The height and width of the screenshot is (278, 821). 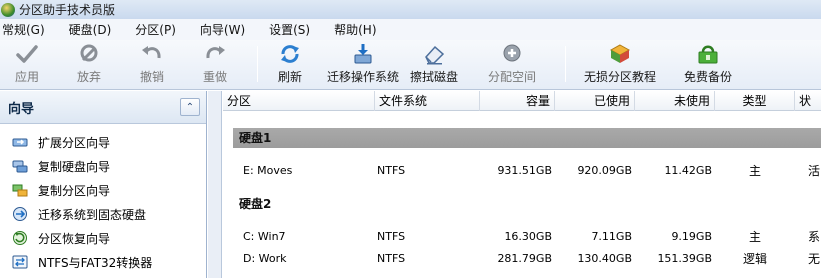 I want to click on menu-general: 常规(G), so click(x=23, y=29).